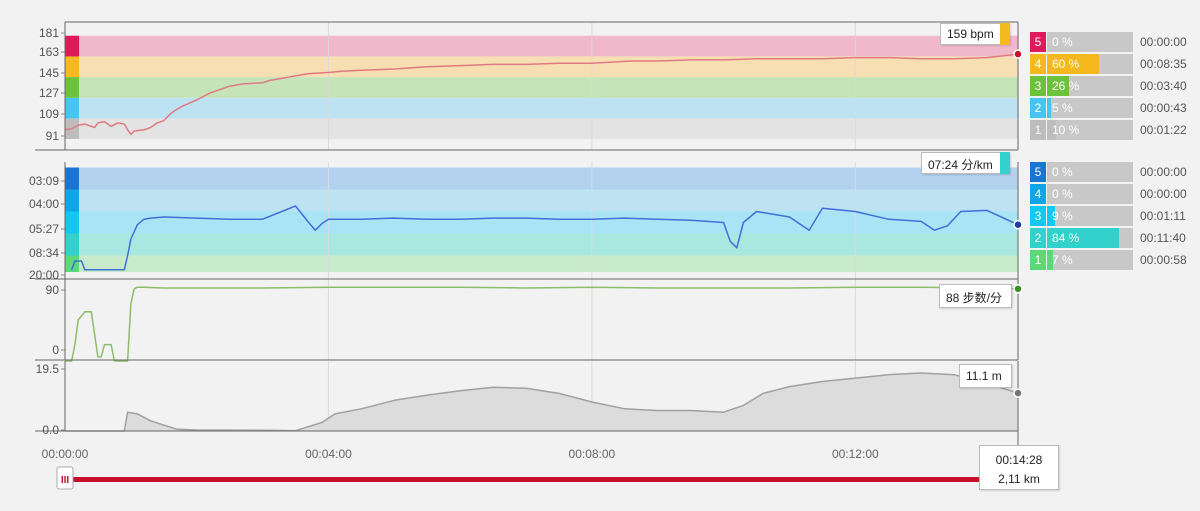 The height and width of the screenshot is (511, 1200). I want to click on heart-rate-zone-percent: 10 %, so click(1066, 130).